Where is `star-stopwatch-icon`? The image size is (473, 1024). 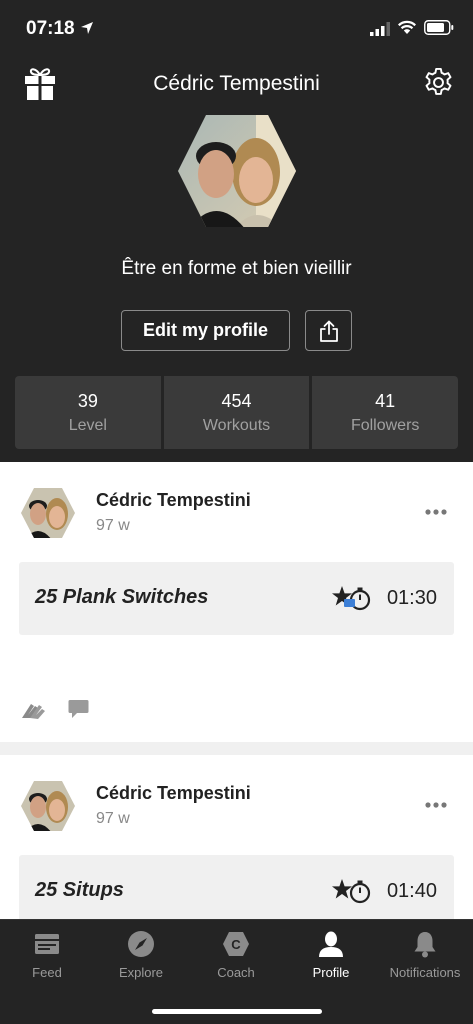
star-stopwatch-icon is located at coordinates (351, 891).